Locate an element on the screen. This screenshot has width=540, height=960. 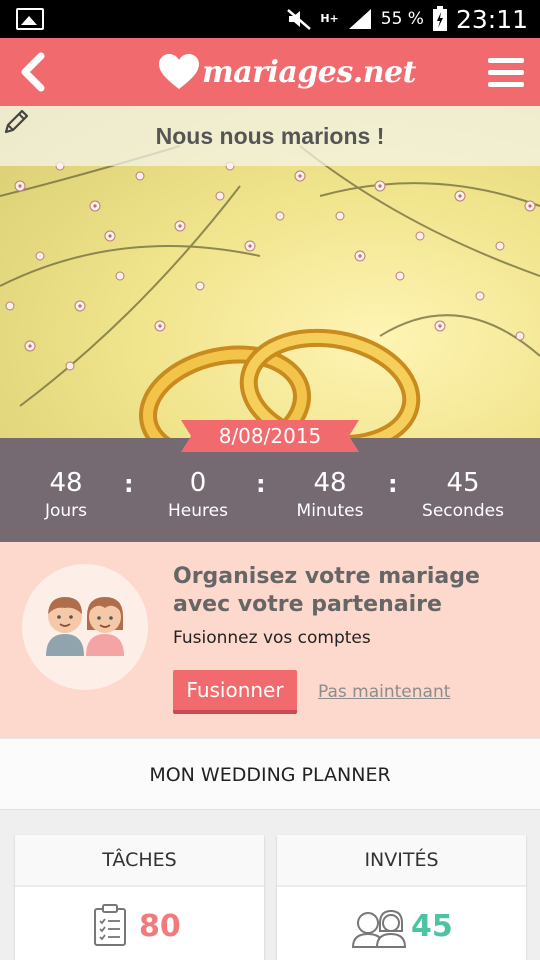
section-title: MON WEDDING PLANNER is located at coordinates (270, 775).